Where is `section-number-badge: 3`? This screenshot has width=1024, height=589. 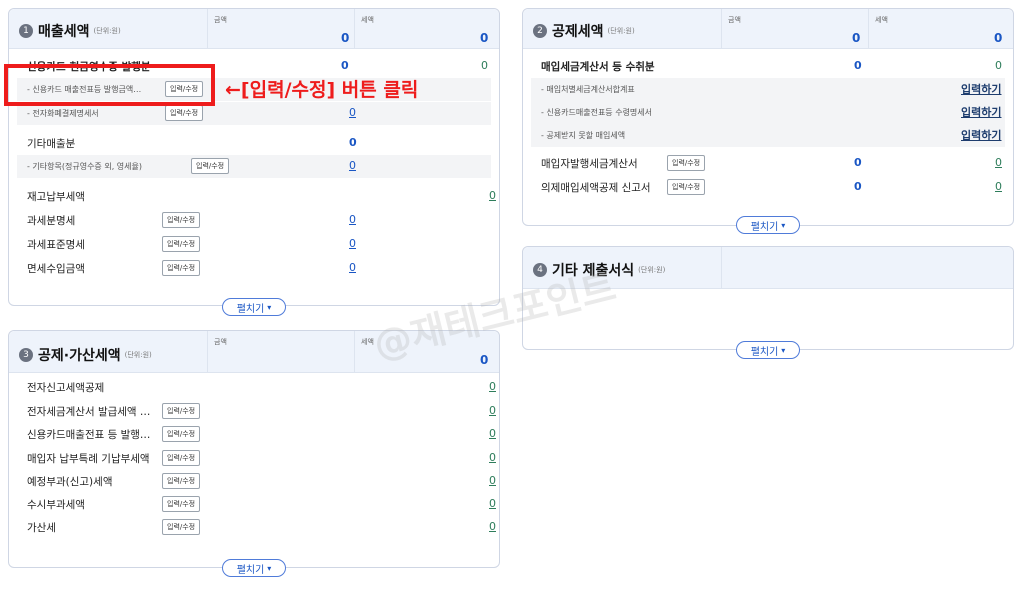 section-number-badge: 3 is located at coordinates (26, 355).